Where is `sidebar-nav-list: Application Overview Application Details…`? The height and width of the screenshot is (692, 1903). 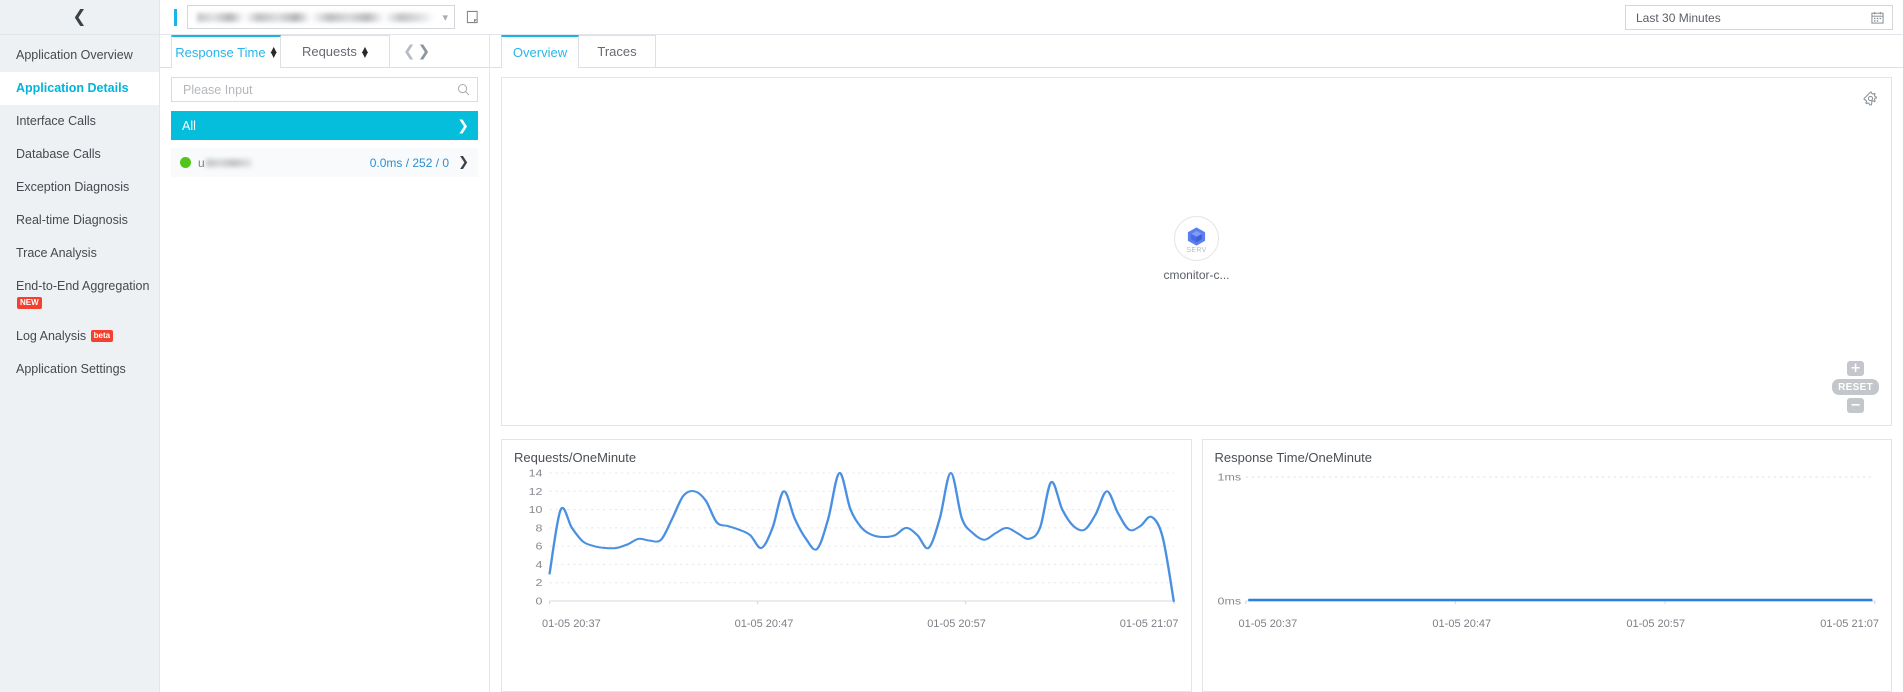
sidebar-nav-list: Application Overview Application Details… is located at coordinates (79, 363).